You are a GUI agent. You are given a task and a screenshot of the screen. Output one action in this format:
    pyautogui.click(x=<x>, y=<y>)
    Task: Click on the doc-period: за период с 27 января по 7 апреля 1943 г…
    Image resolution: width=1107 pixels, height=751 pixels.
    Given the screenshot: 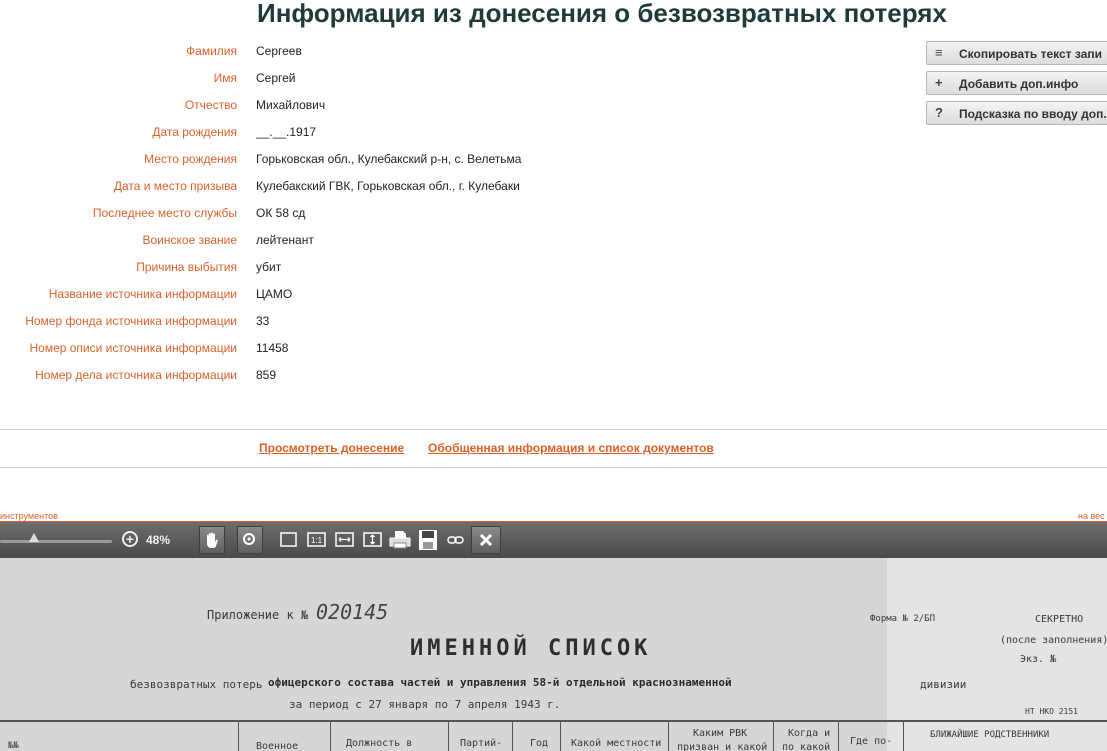 What is the action you would take?
    pyautogui.click(x=425, y=704)
    